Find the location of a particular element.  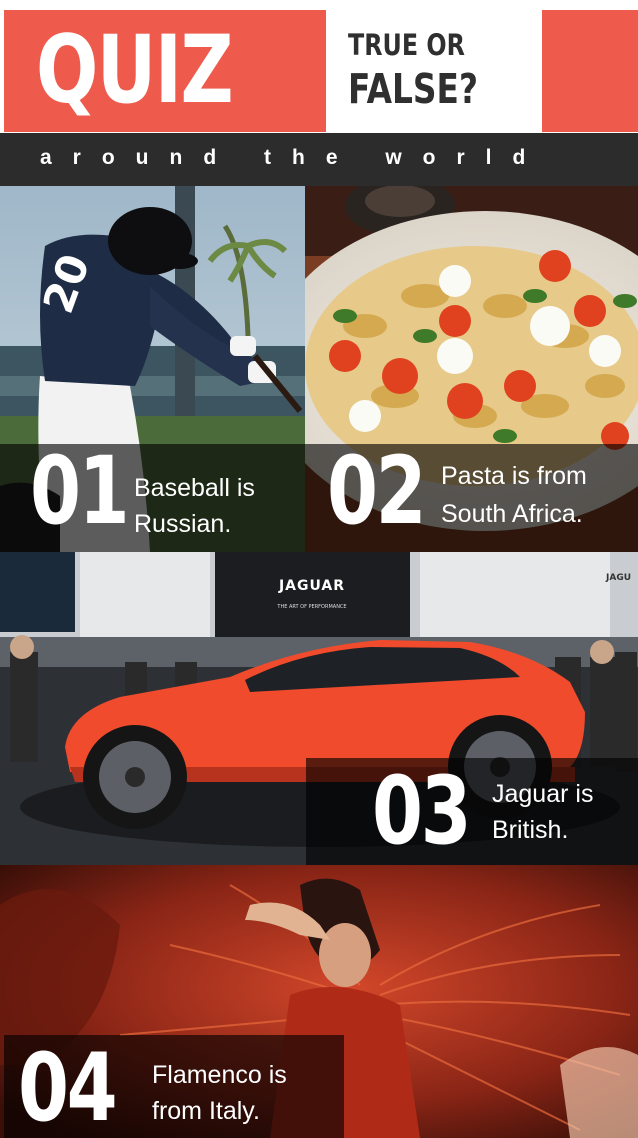

header: QUIZ TRUE OR FALSE? is located at coordinates (319, 66).